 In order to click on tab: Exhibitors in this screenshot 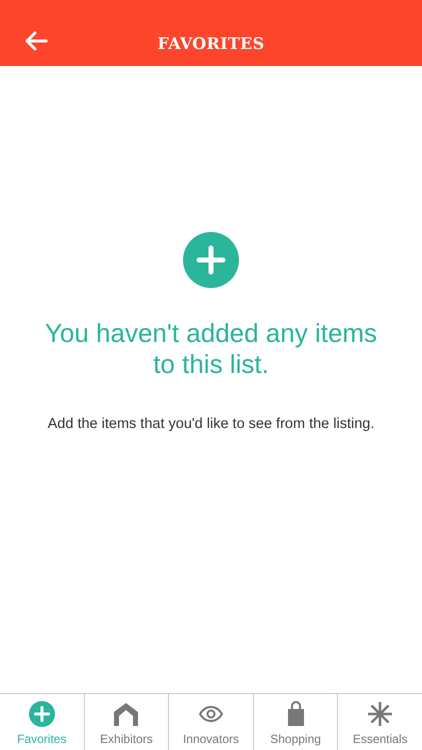, I will do `click(126, 722)`.